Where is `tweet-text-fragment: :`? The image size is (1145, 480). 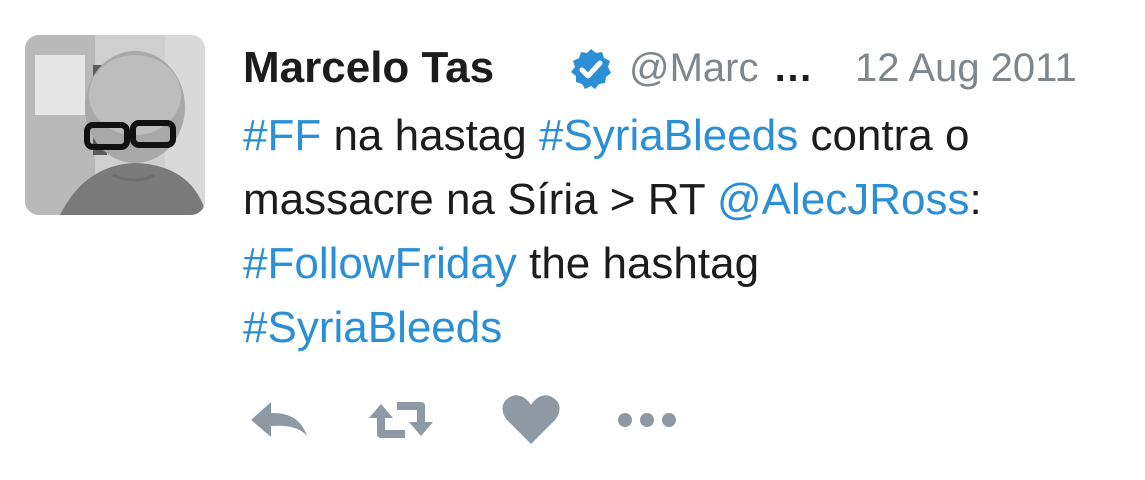 tweet-text-fragment: : is located at coordinates (975, 199).